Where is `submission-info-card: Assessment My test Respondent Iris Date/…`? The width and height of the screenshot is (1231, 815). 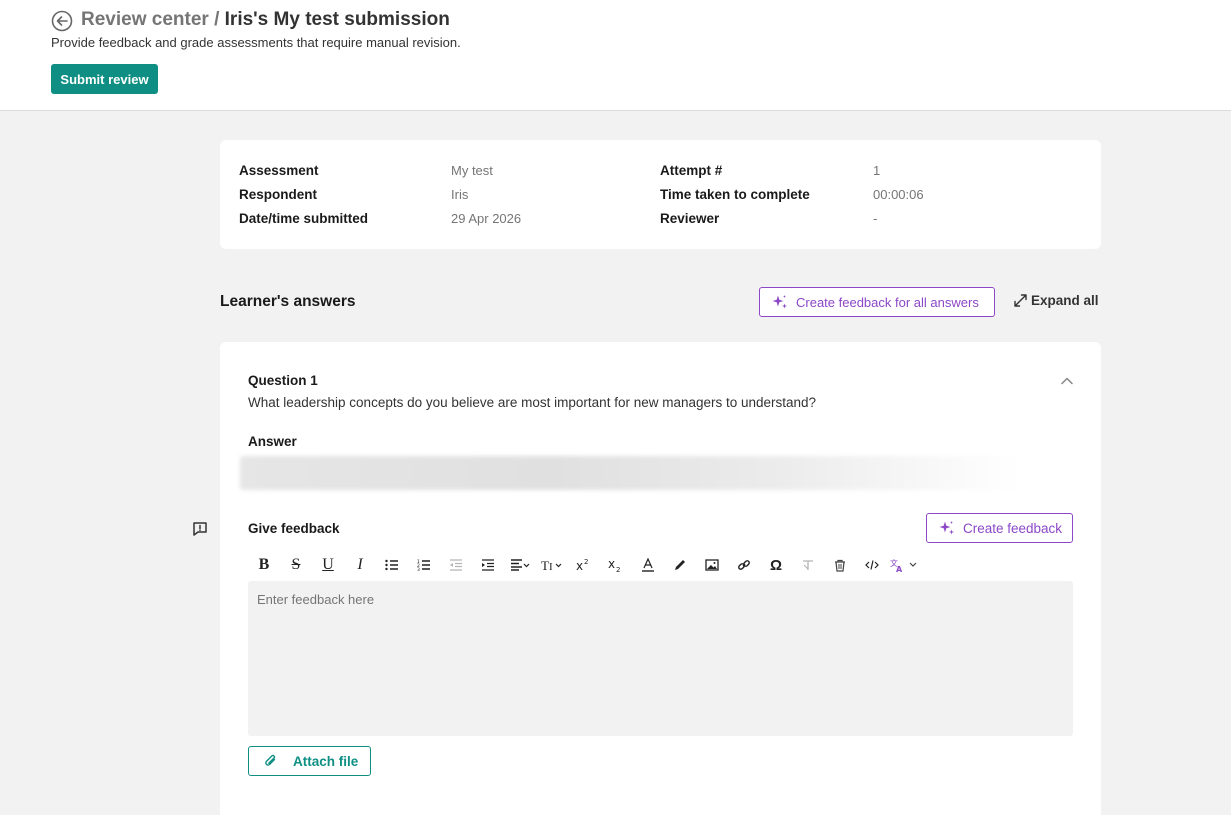 submission-info-card: Assessment My test Respondent Iris Date/… is located at coordinates (660, 194).